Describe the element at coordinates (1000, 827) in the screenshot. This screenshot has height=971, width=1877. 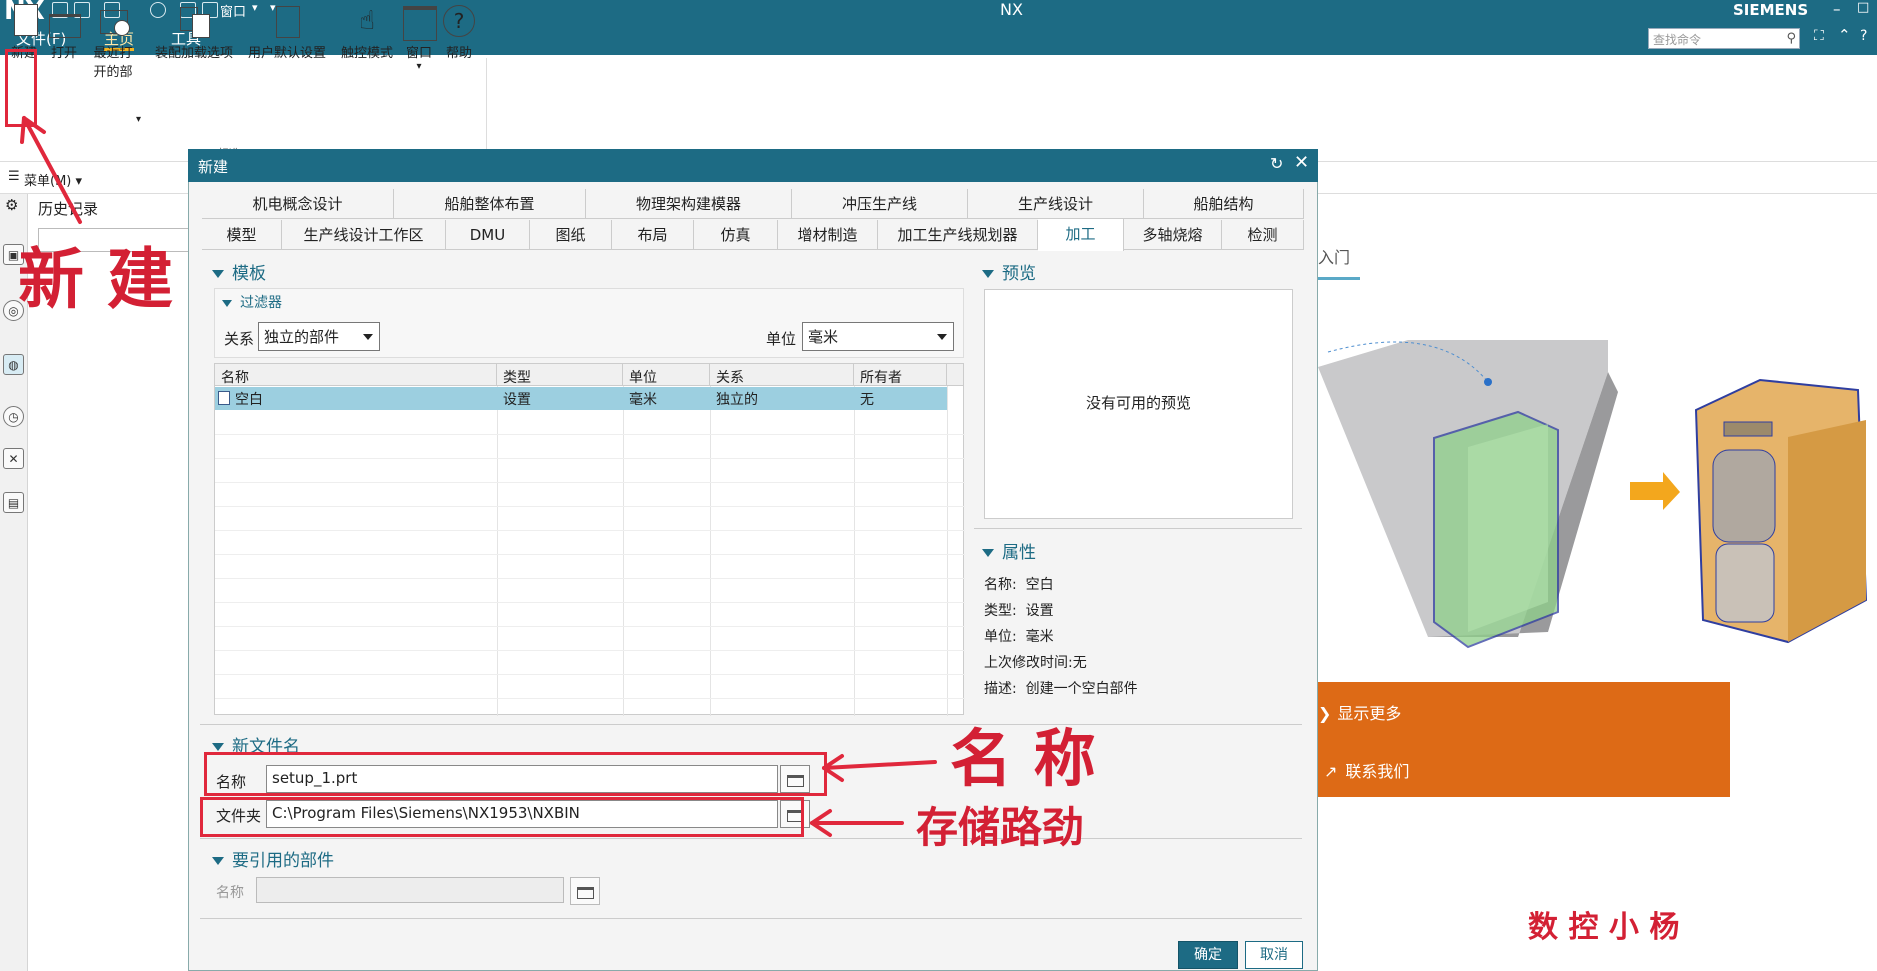
I see `annotation-path: 存储路劲` at that location.